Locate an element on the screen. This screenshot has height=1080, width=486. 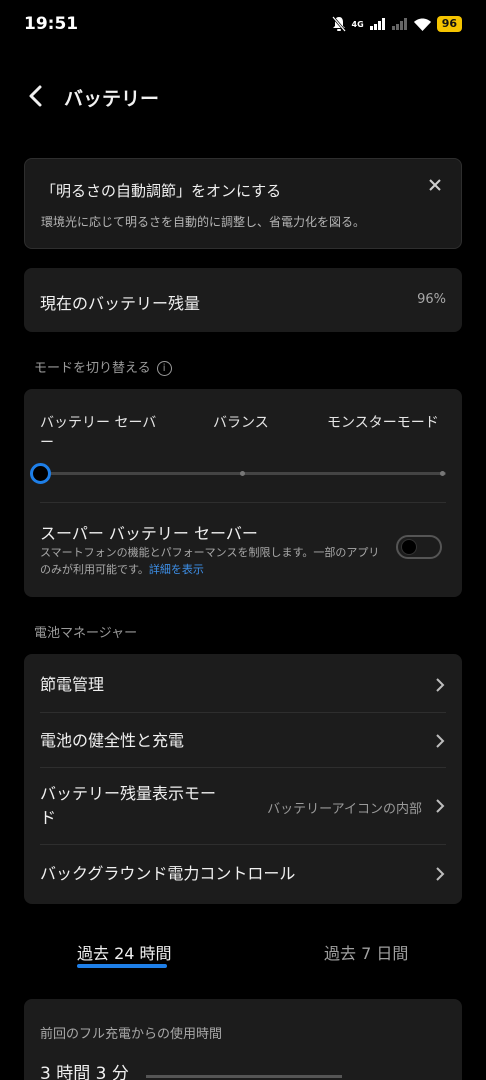
list-item-background-power: バックグラウンド電力コントロール is located at coordinates (243, 874).